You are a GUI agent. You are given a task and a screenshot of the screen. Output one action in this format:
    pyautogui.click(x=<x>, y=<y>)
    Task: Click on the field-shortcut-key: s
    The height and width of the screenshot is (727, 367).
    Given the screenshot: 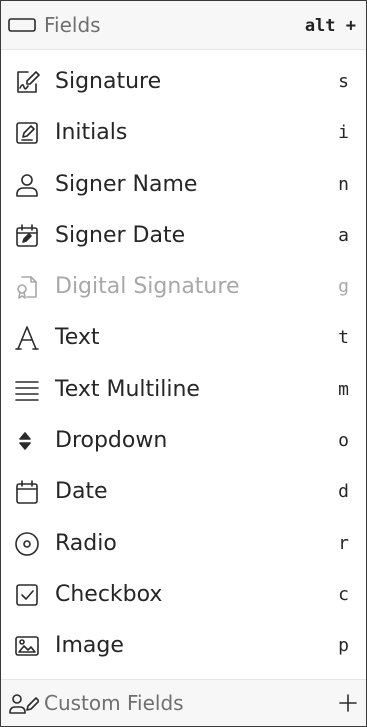 What is the action you would take?
    pyautogui.click(x=343, y=81)
    